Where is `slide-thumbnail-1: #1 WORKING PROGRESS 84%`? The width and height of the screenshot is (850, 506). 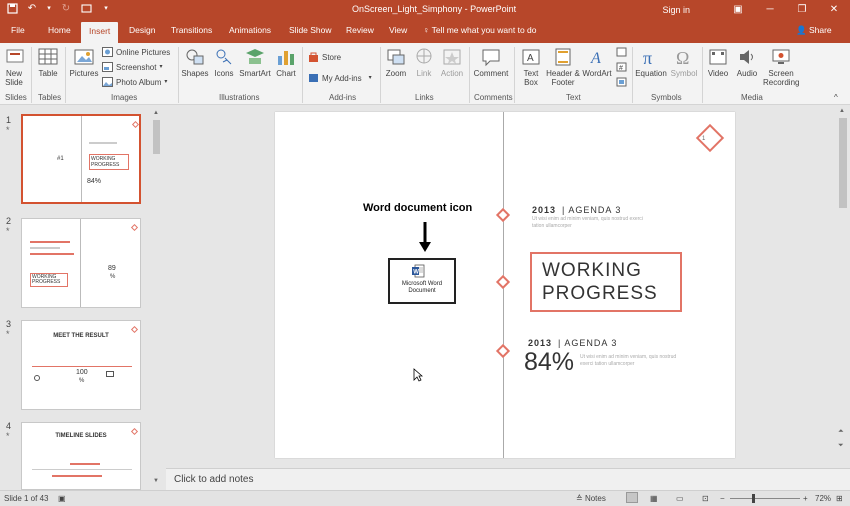
slide-thumbnail-1: #1 WORKING PROGRESS 84% is located at coordinates (81, 159).